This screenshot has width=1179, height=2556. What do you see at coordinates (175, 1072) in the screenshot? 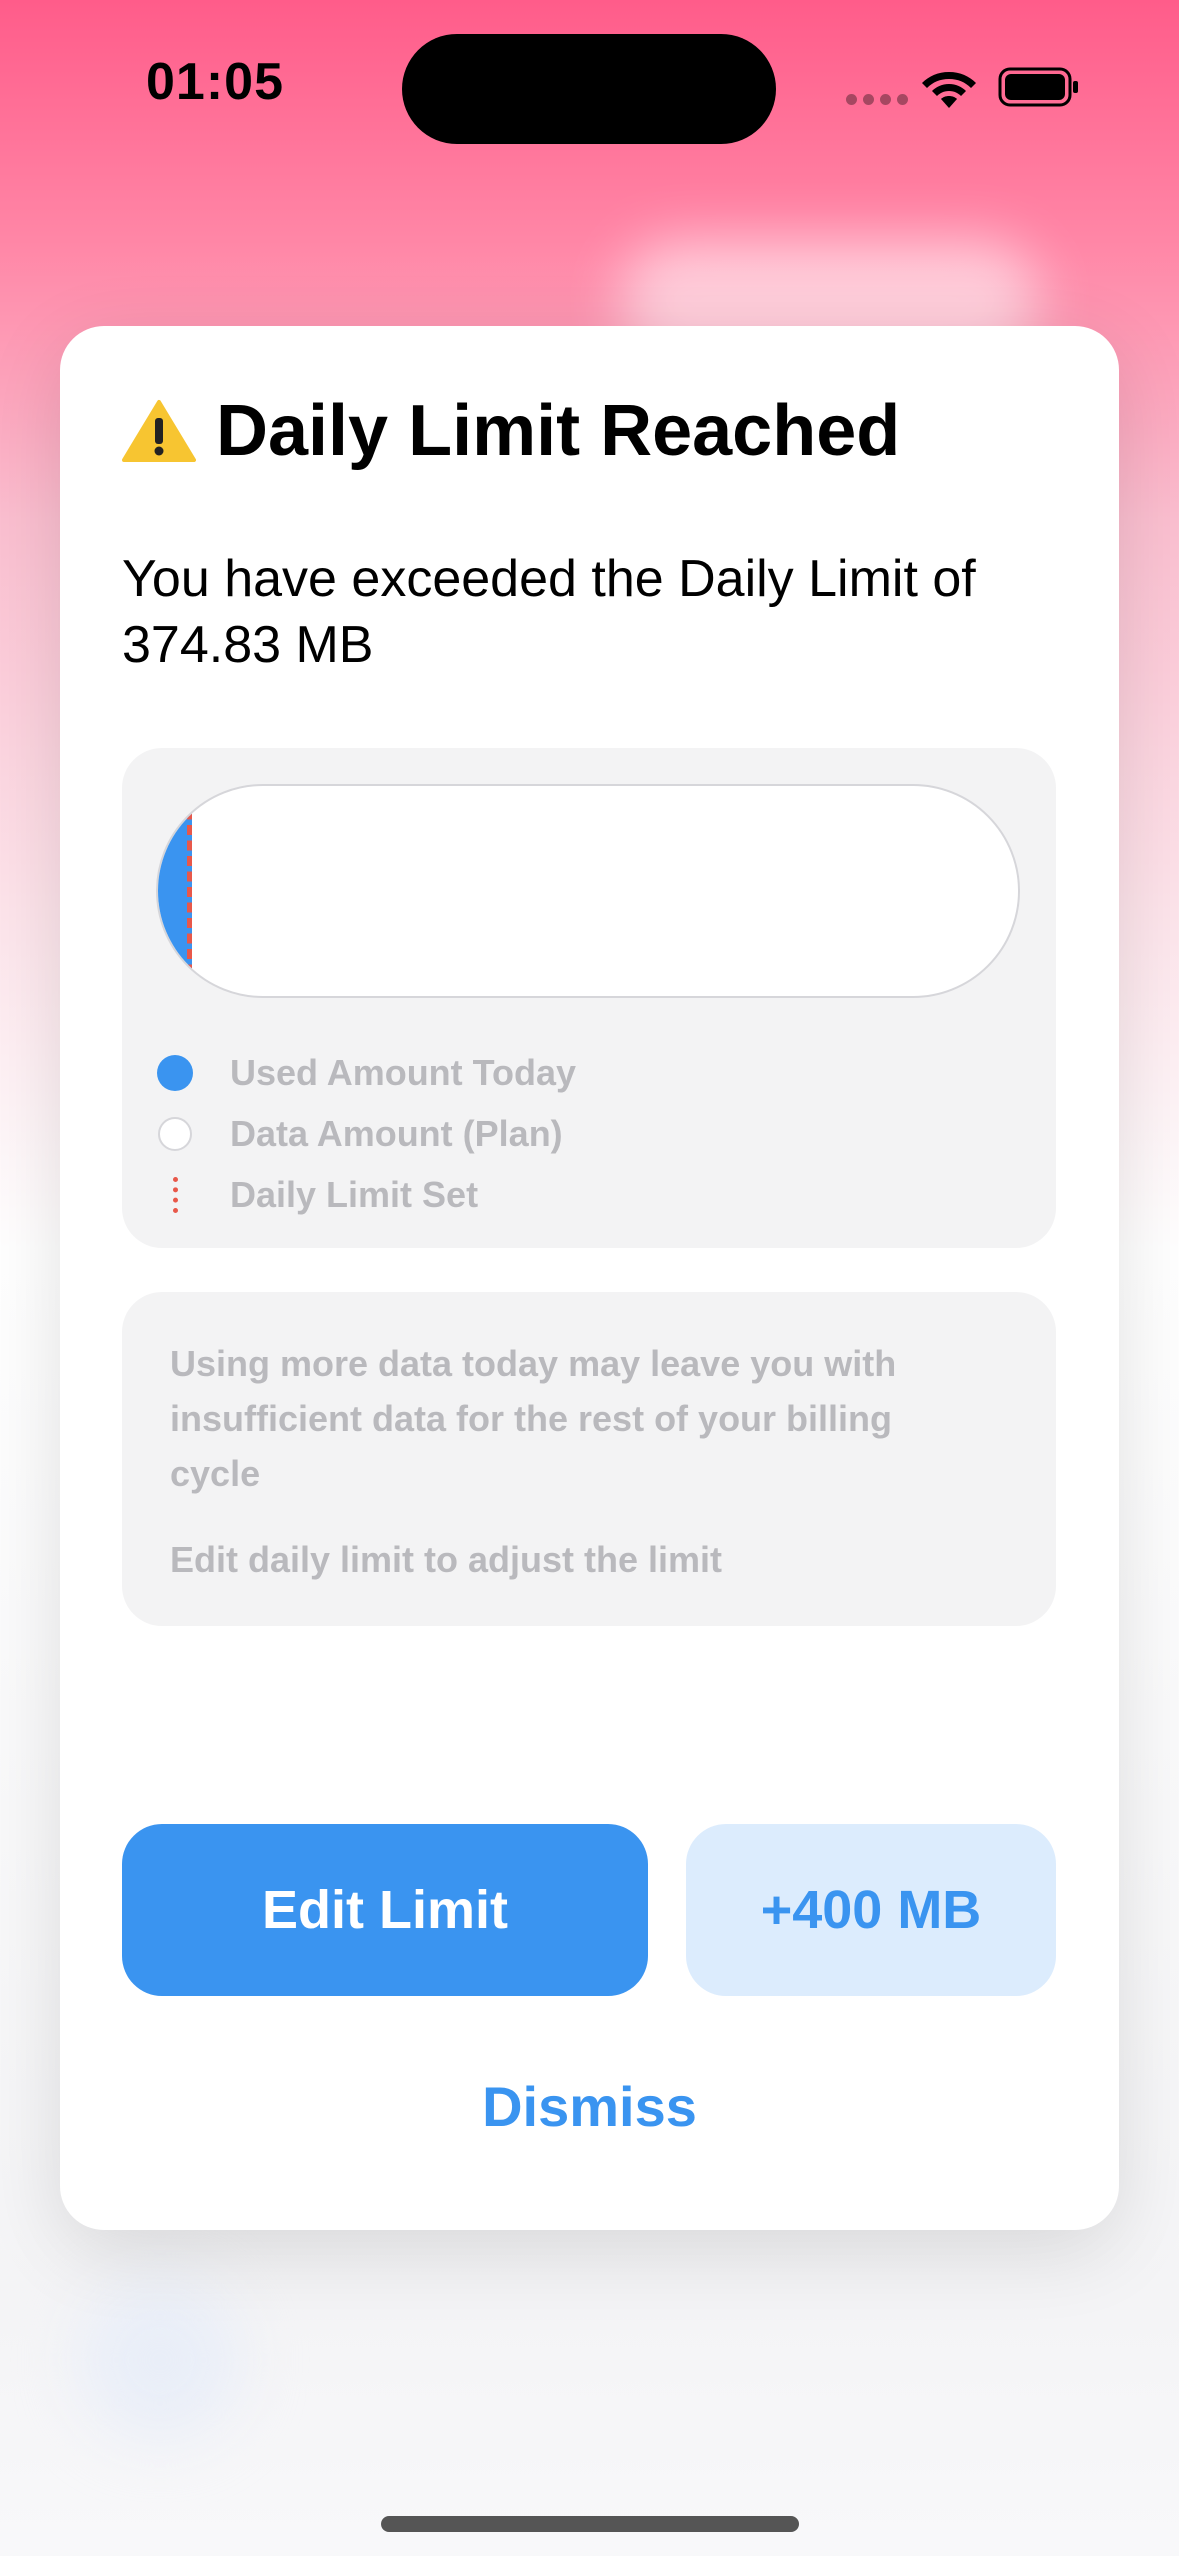
I see `used-amount-swatch` at bounding box center [175, 1072].